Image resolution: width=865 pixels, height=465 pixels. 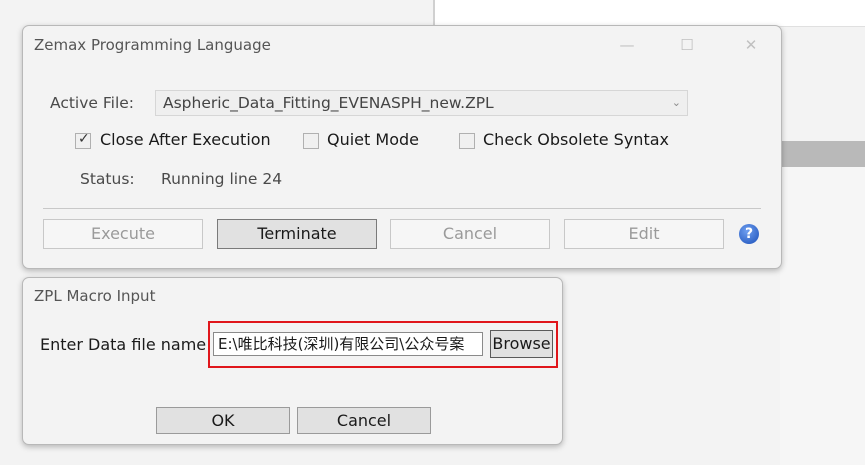 What do you see at coordinates (348, 344) in the screenshot?
I see `data-file-input: E:\唯比科技(深圳)有限公司\公众号案` at bounding box center [348, 344].